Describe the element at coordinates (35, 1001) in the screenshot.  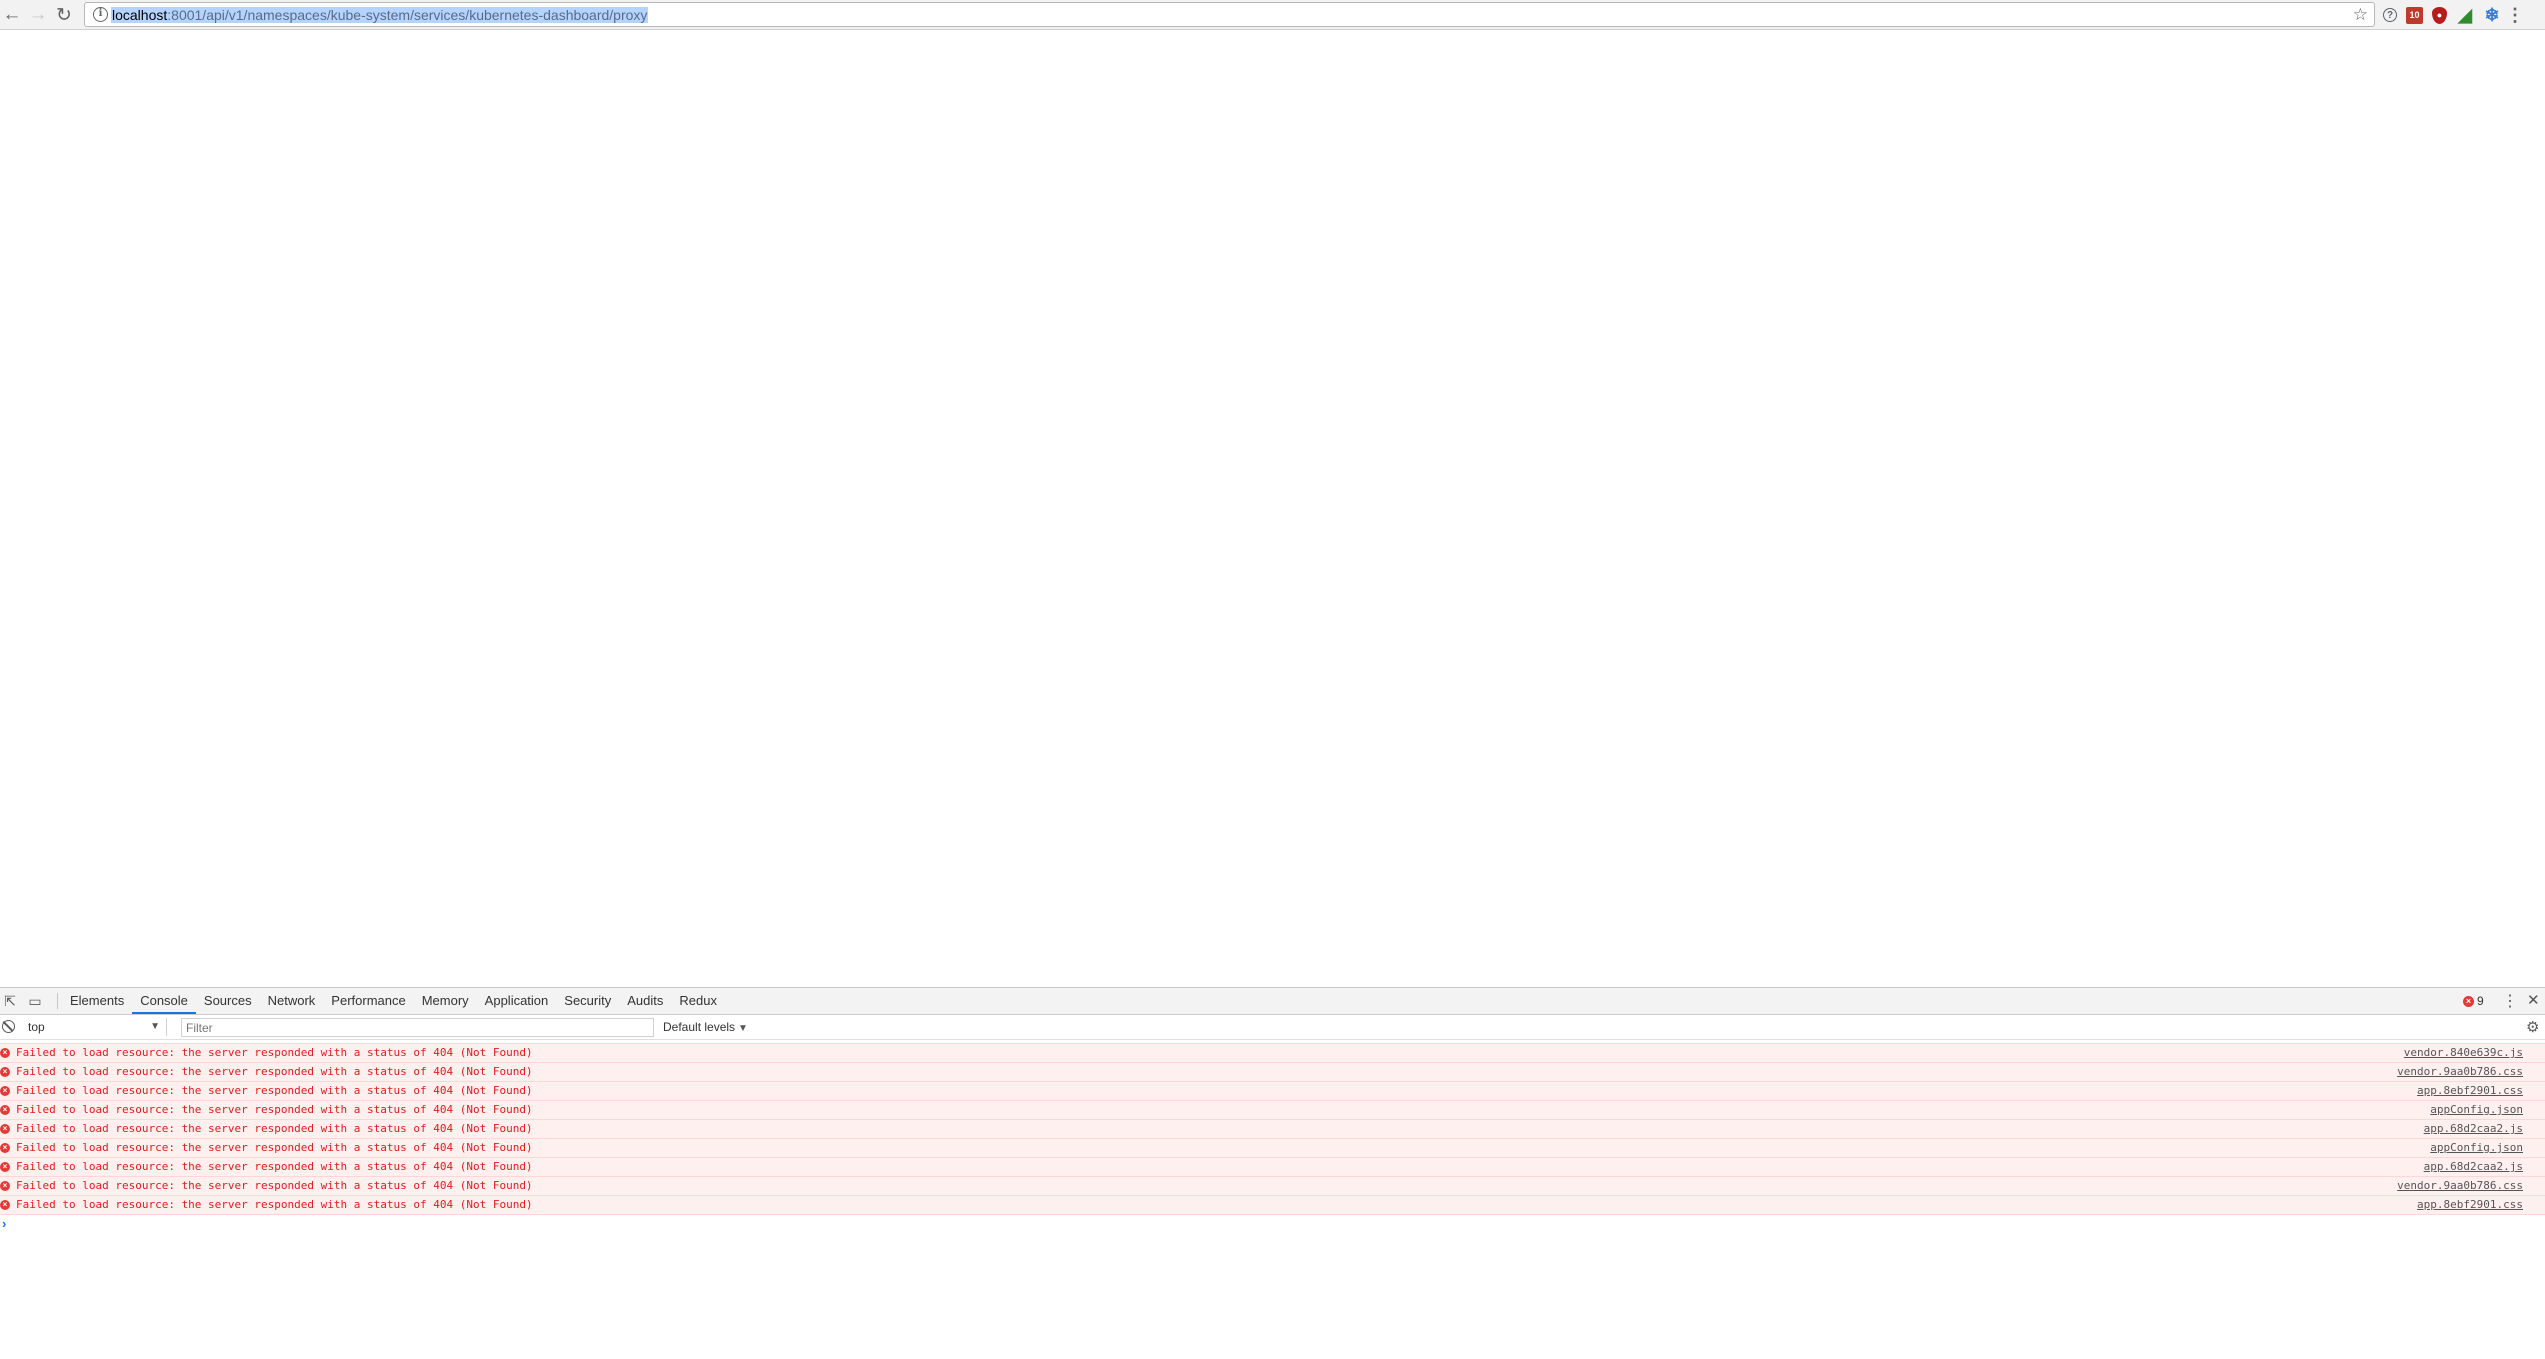
I see `device-toolbar-icon: ▭` at that location.